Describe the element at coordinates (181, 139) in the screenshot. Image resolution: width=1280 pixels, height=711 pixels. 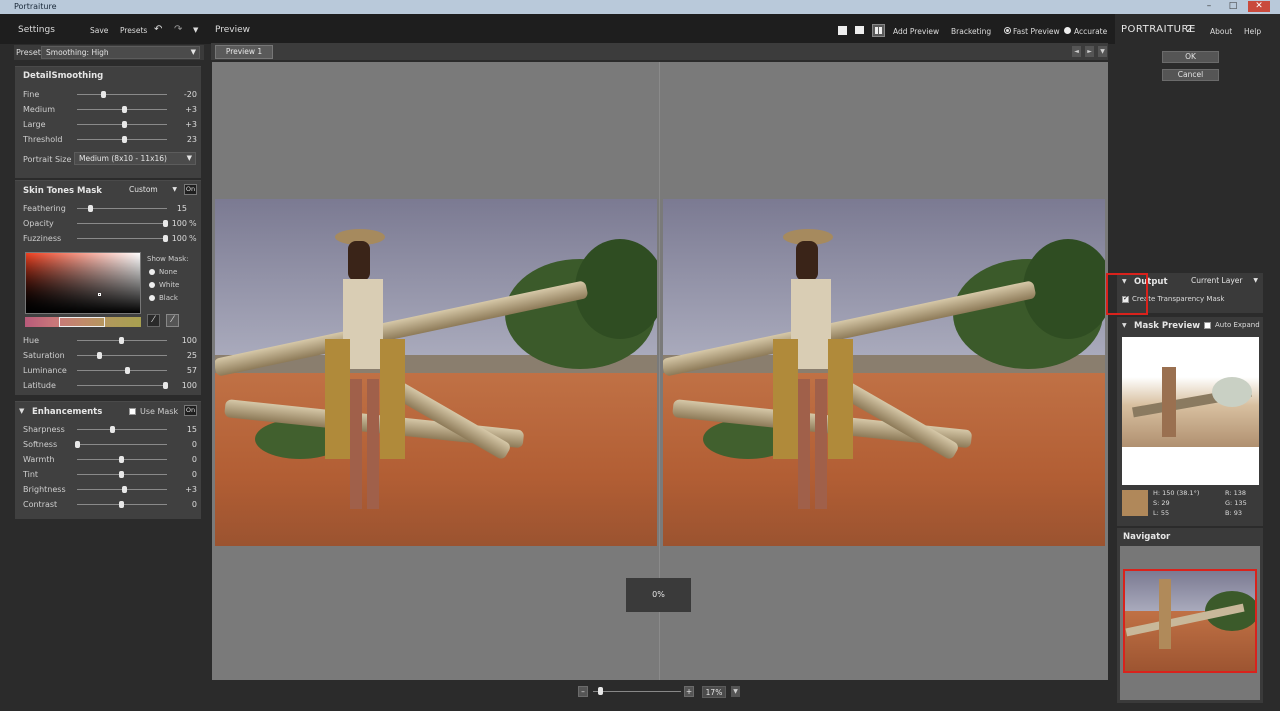
I see `detail-slider-value: 23` at that location.